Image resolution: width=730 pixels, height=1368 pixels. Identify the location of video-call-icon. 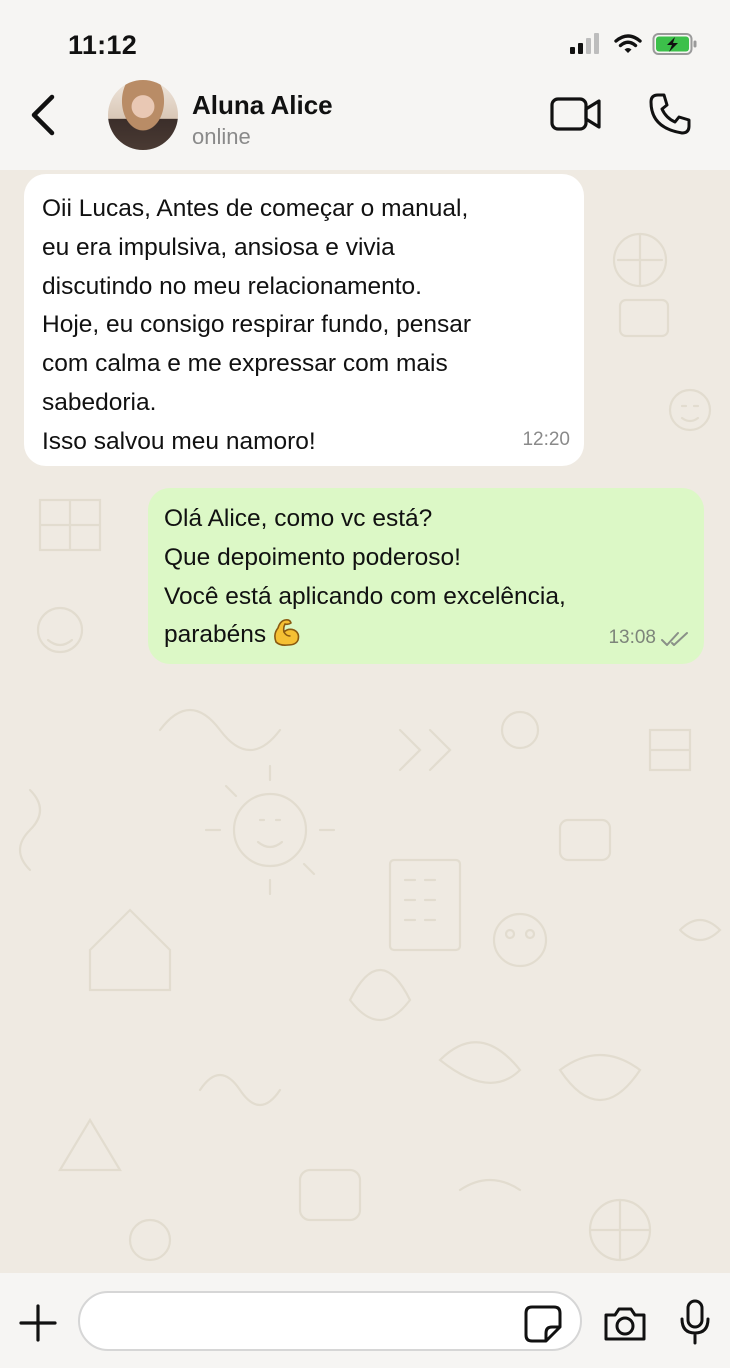
(576, 114).